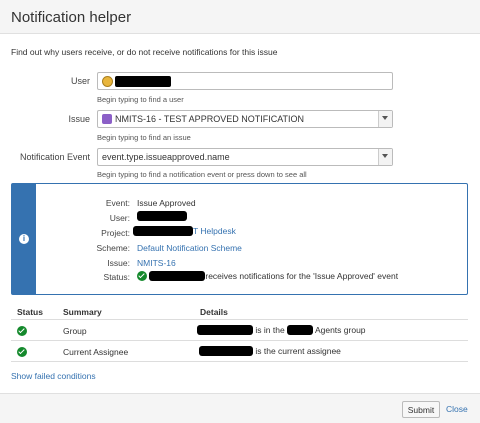 This screenshot has width=480, height=423. I want to click on info-bar: i, so click(24, 239).